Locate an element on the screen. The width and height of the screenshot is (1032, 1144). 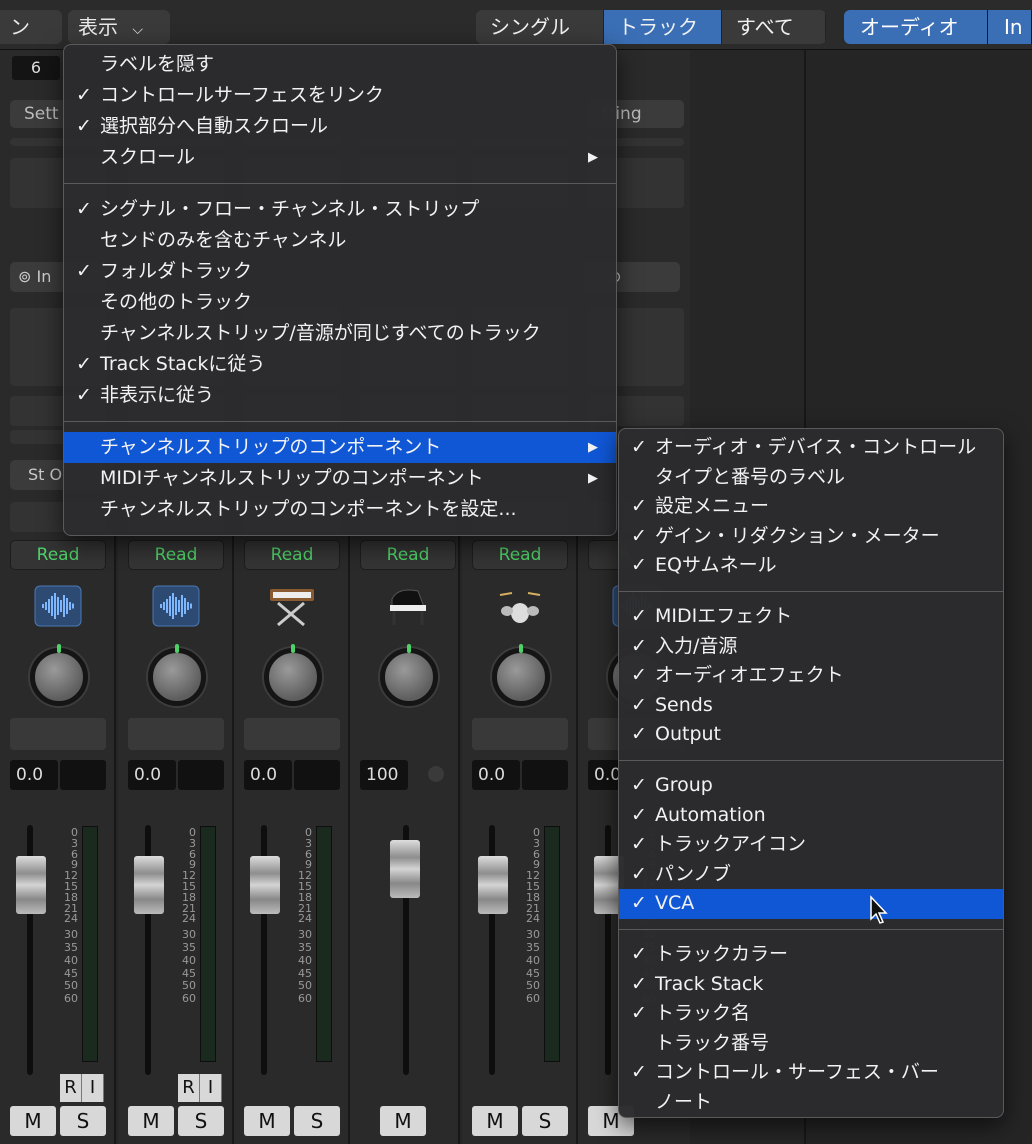
component-menu-item: ✓ 設定メニュー is located at coordinates (811, 507).